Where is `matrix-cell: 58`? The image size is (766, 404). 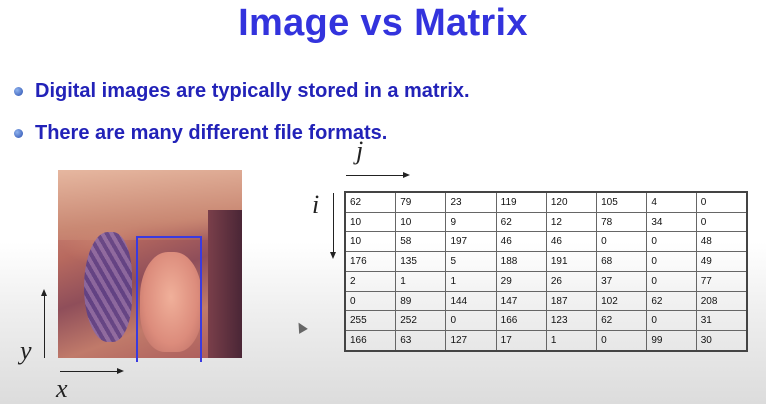 matrix-cell: 58 is located at coordinates (421, 242).